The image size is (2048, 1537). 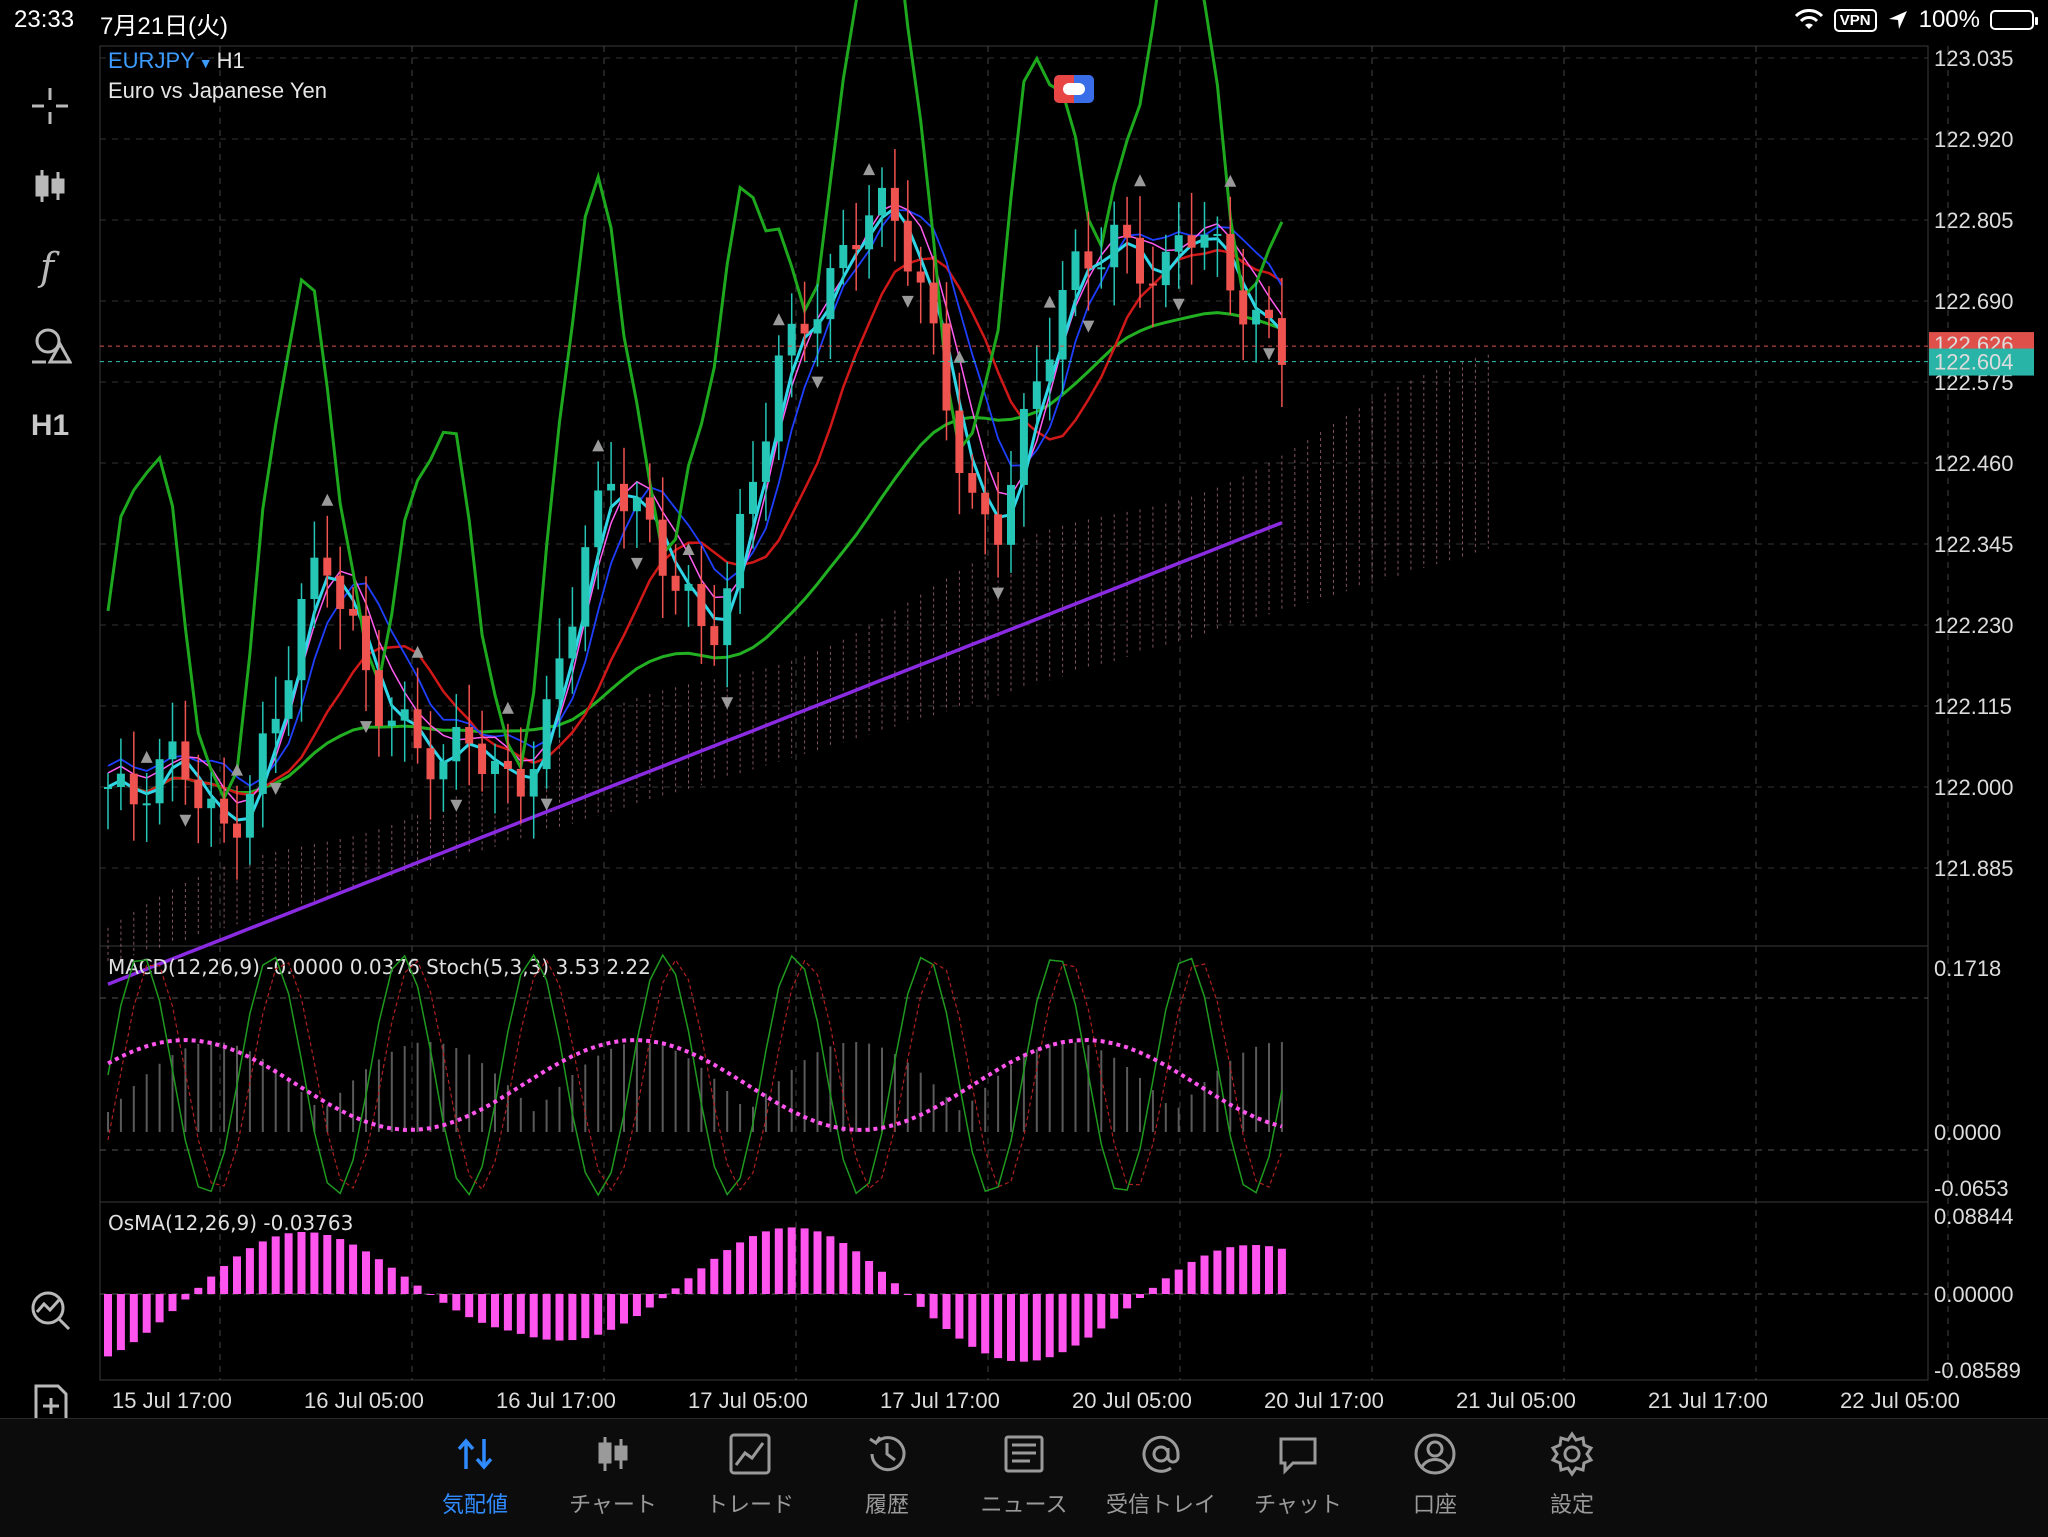 I want to click on nav-chart: チャート, so click(x=613, y=1481).